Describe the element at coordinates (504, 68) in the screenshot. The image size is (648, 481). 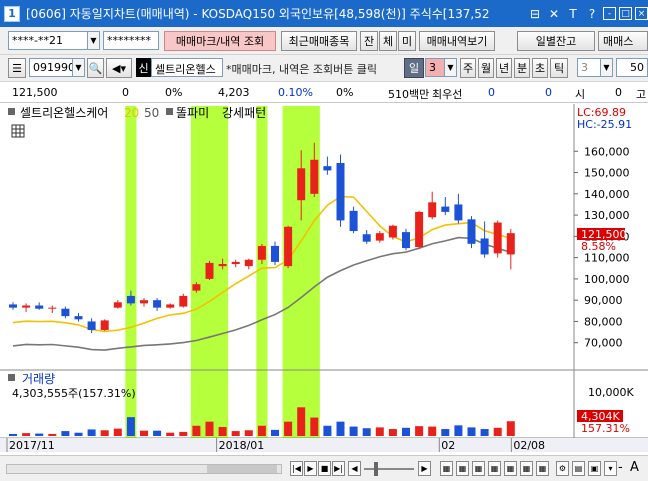
I see `period-year-button: 년` at that location.